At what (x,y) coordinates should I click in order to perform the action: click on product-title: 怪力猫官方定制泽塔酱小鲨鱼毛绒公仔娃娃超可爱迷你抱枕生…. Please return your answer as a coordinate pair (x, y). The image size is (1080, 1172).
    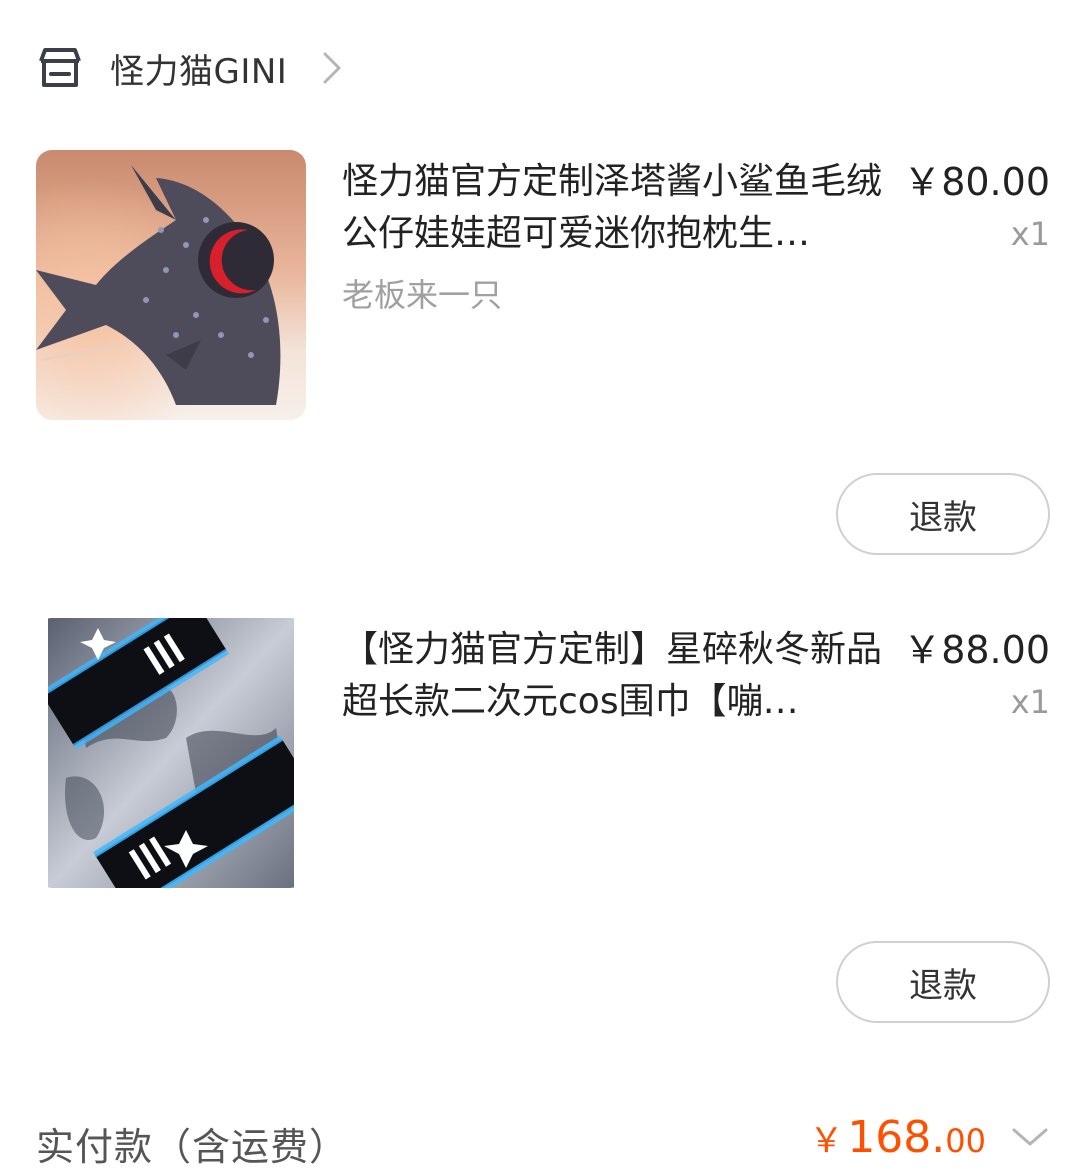
    Looking at the image, I should click on (617, 208).